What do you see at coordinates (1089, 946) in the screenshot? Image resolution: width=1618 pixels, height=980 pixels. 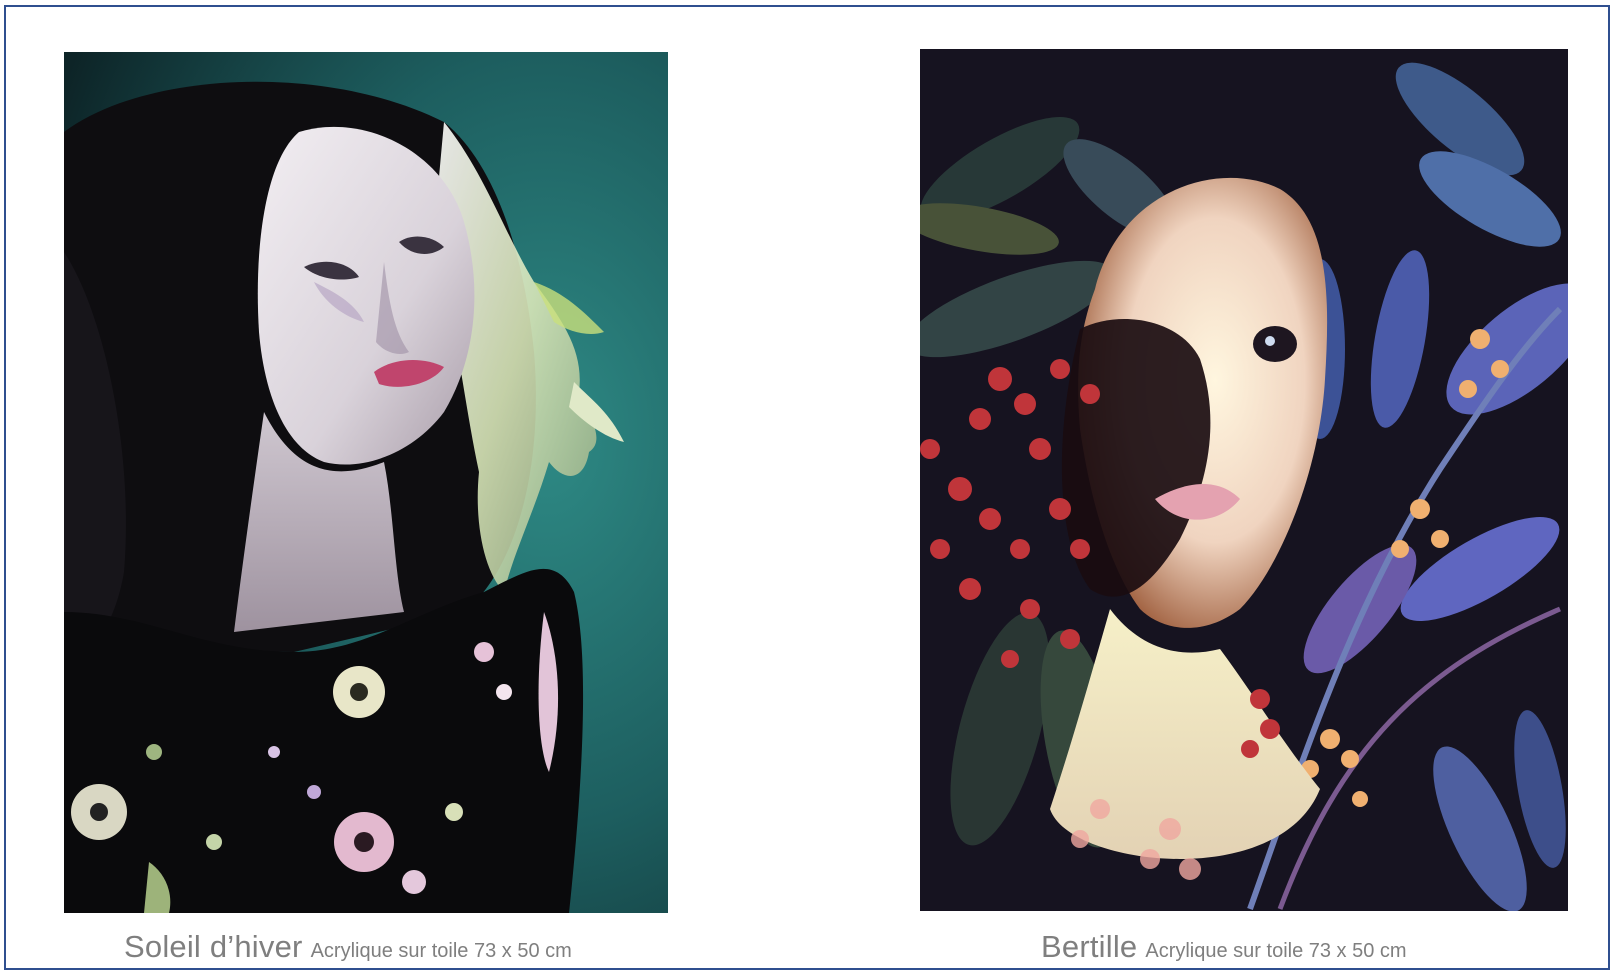 I see `artwork-title: Bertille` at bounding box center [1089, 946].